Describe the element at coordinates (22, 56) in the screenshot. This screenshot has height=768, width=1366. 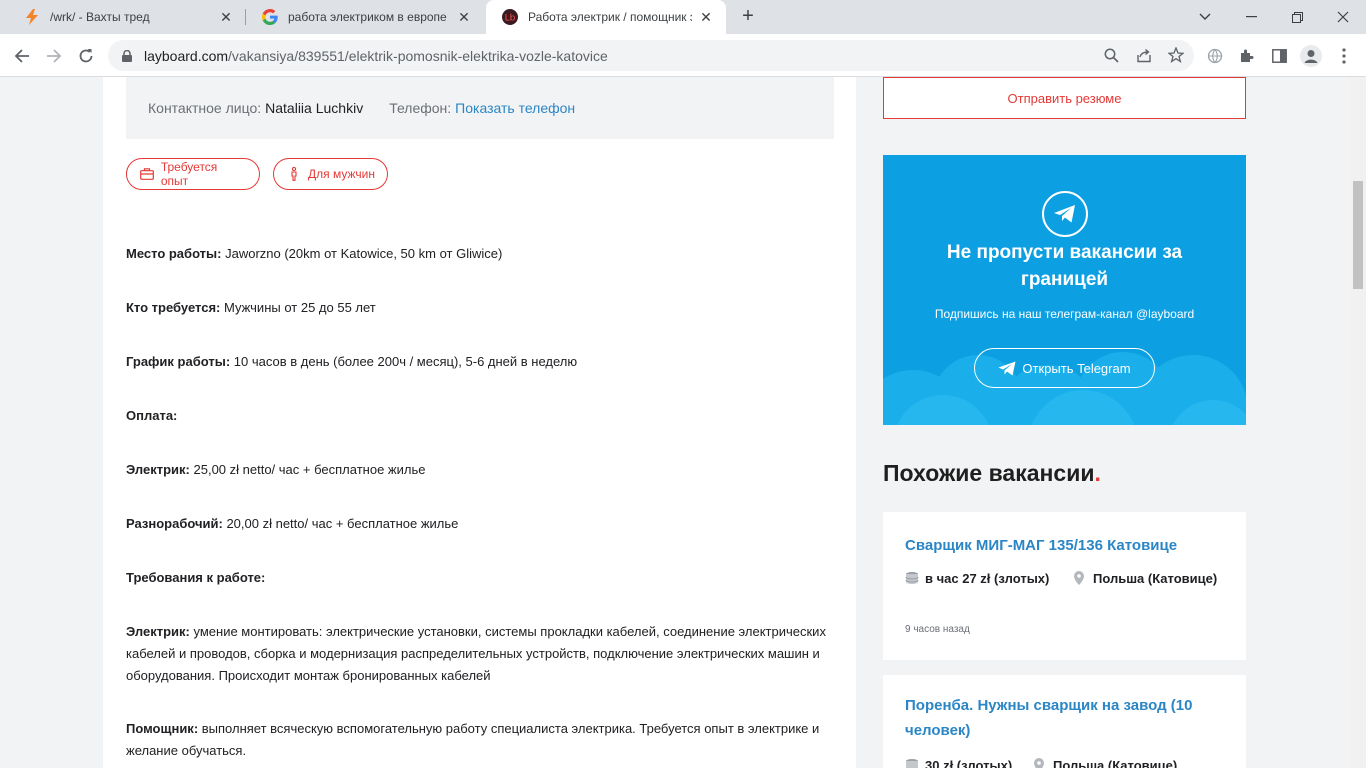
I see `back-arrow-icon` at that location.